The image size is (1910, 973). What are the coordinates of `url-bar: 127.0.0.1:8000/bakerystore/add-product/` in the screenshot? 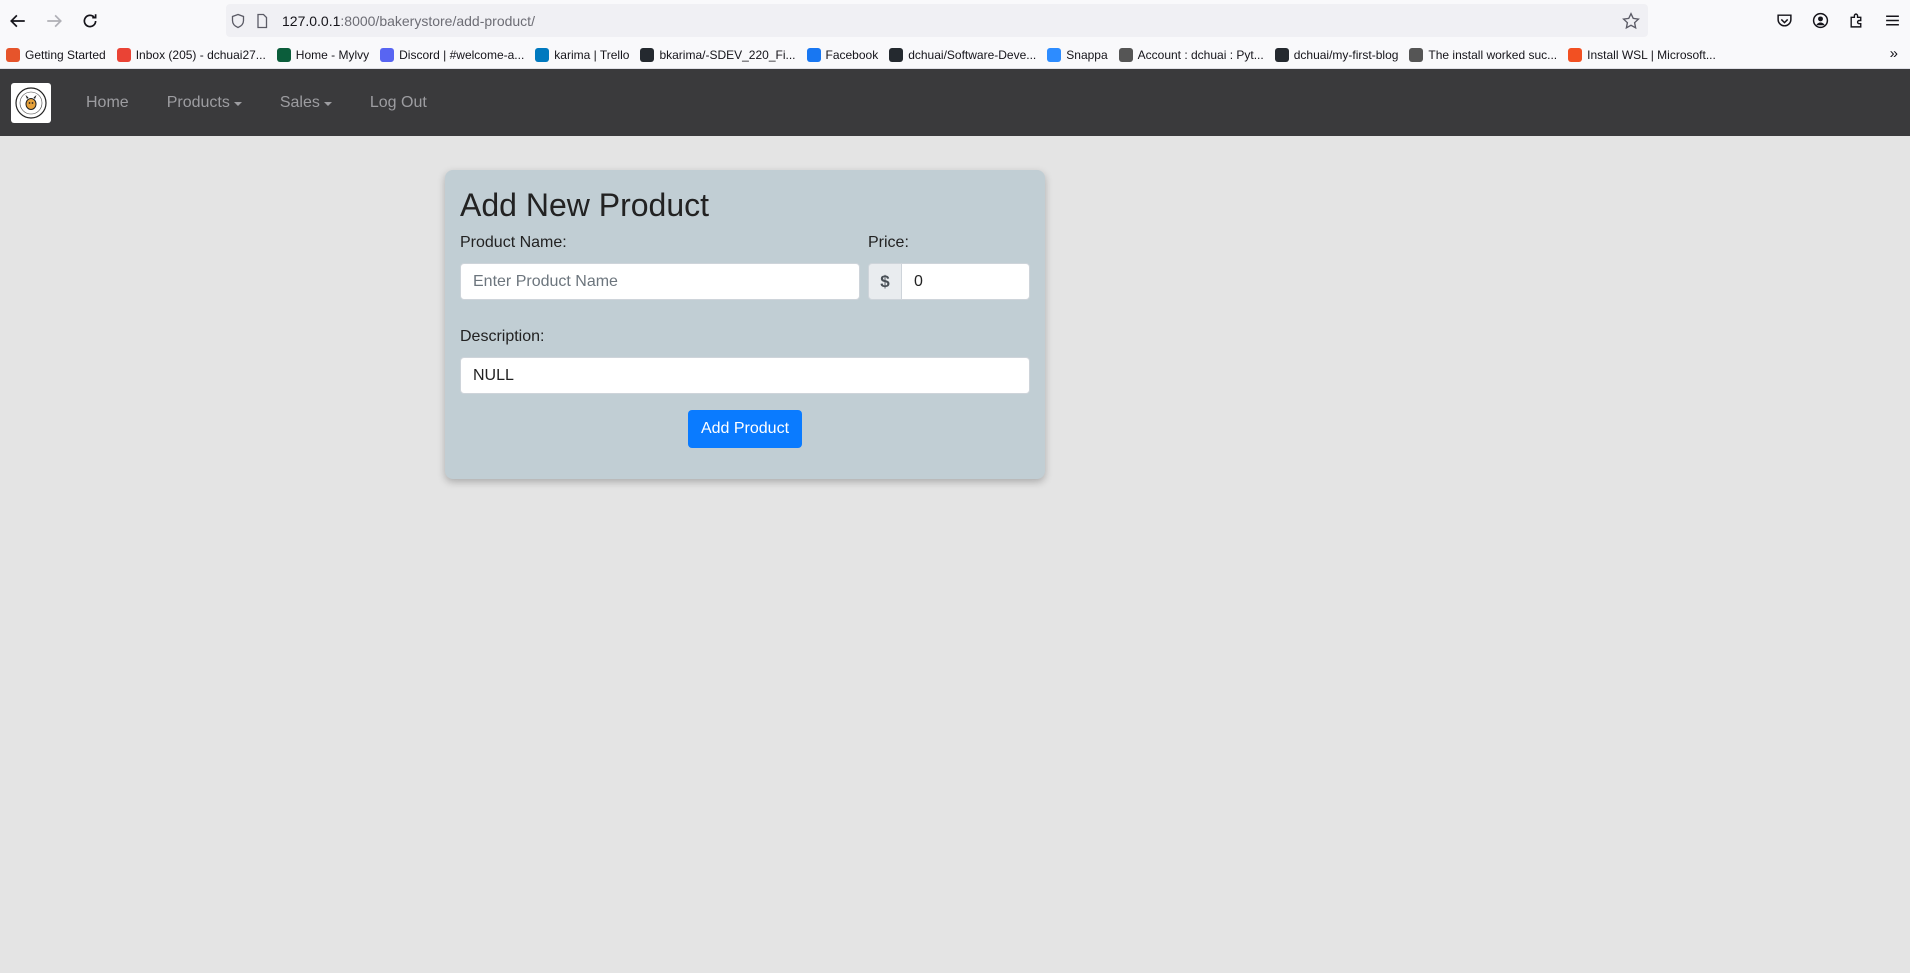 It's located at (937, 20).